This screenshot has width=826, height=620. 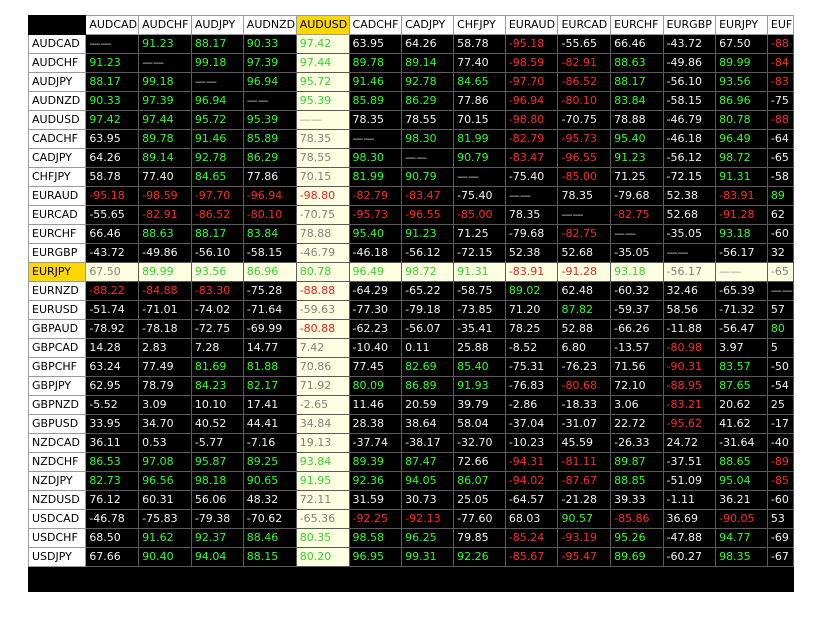 I want to click on row-header-nzdjpy: NZDJPY, so click(x=57, y=481).